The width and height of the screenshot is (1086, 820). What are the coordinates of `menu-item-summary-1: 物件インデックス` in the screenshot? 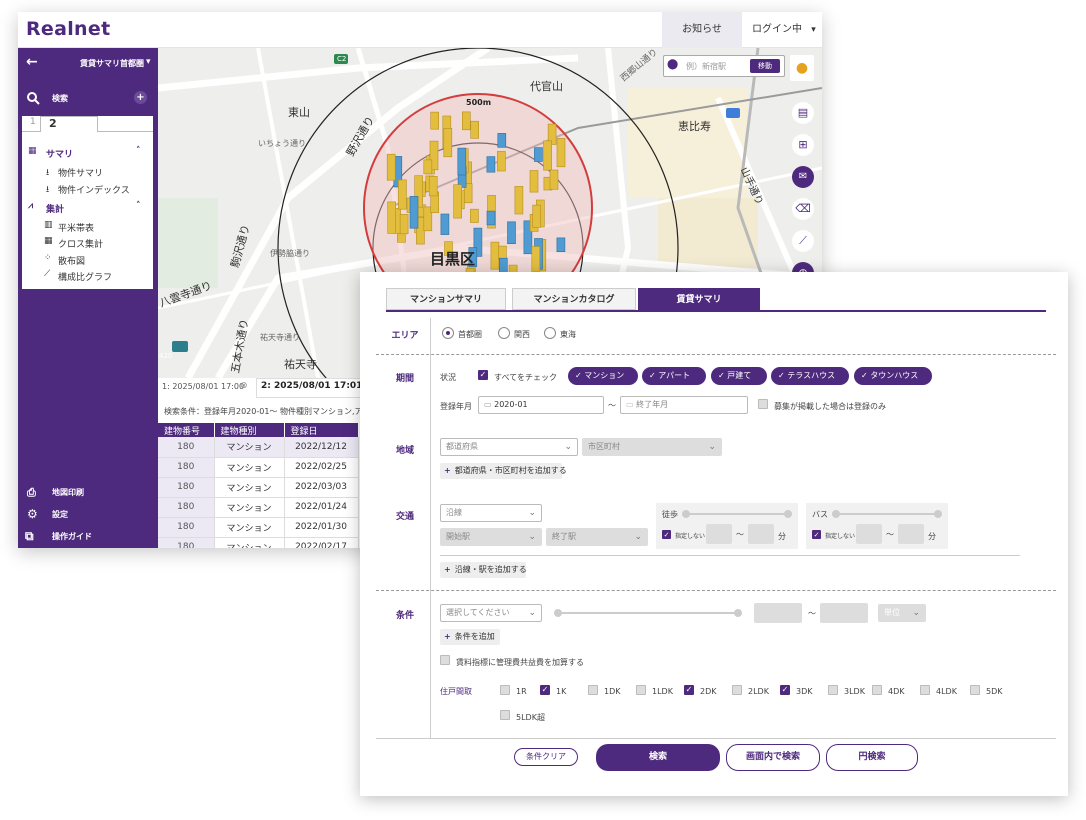 It's located at (94, 189).